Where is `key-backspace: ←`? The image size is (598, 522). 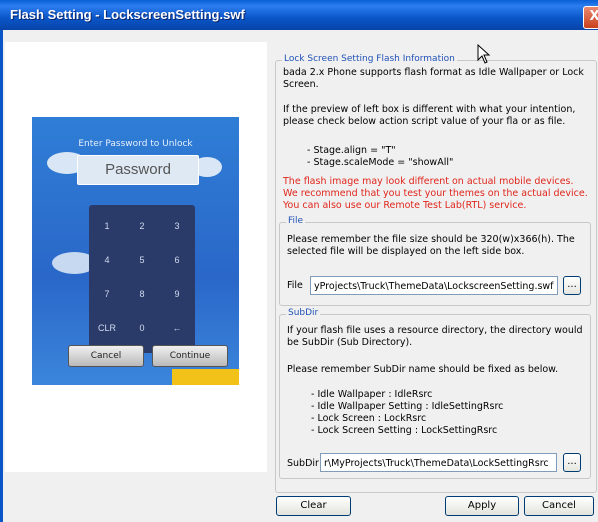 key-backspace: ← is located at coordinates (177, 328).